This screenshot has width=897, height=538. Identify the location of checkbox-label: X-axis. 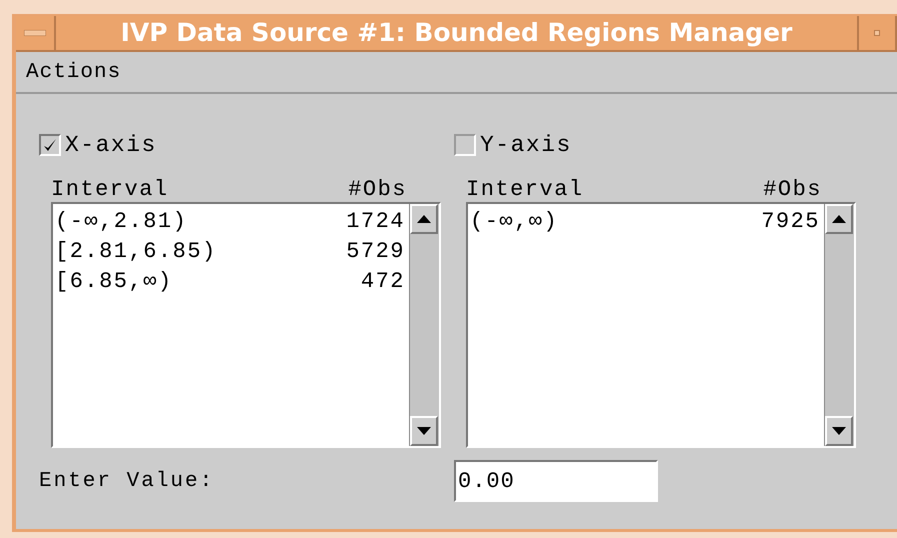
(111, 145).